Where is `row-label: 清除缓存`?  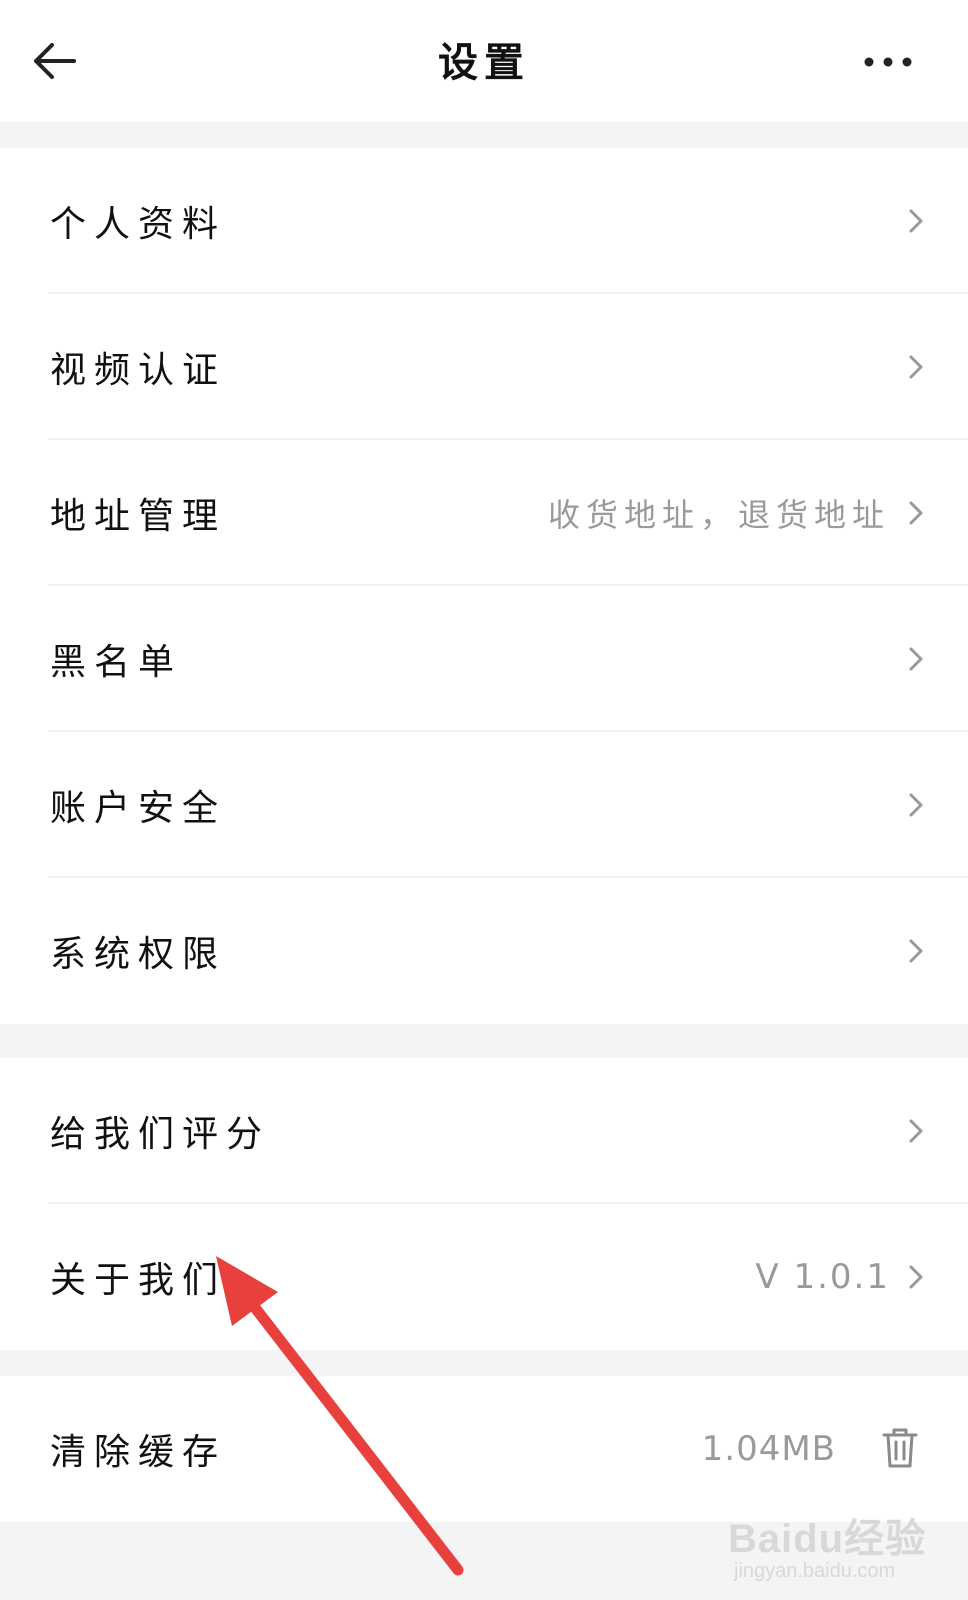
row-label: 清除缓存 is located at coordinates (138, 1452).